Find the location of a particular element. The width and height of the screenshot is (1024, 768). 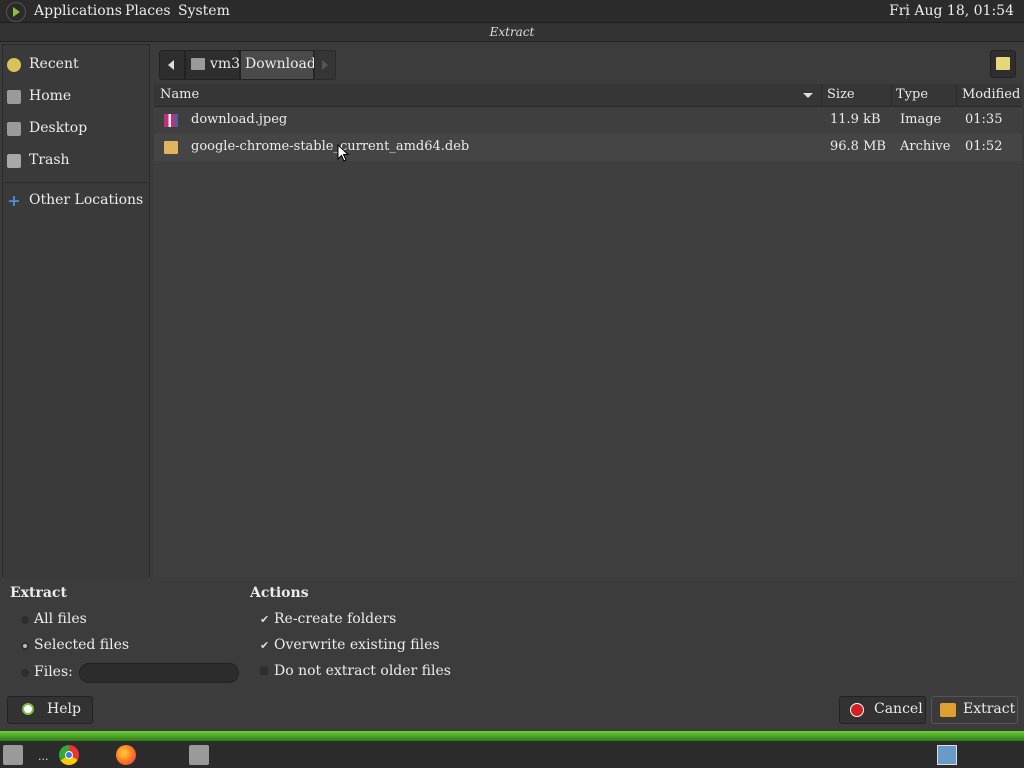

help-button: Help is located at coordinates (50, 710).